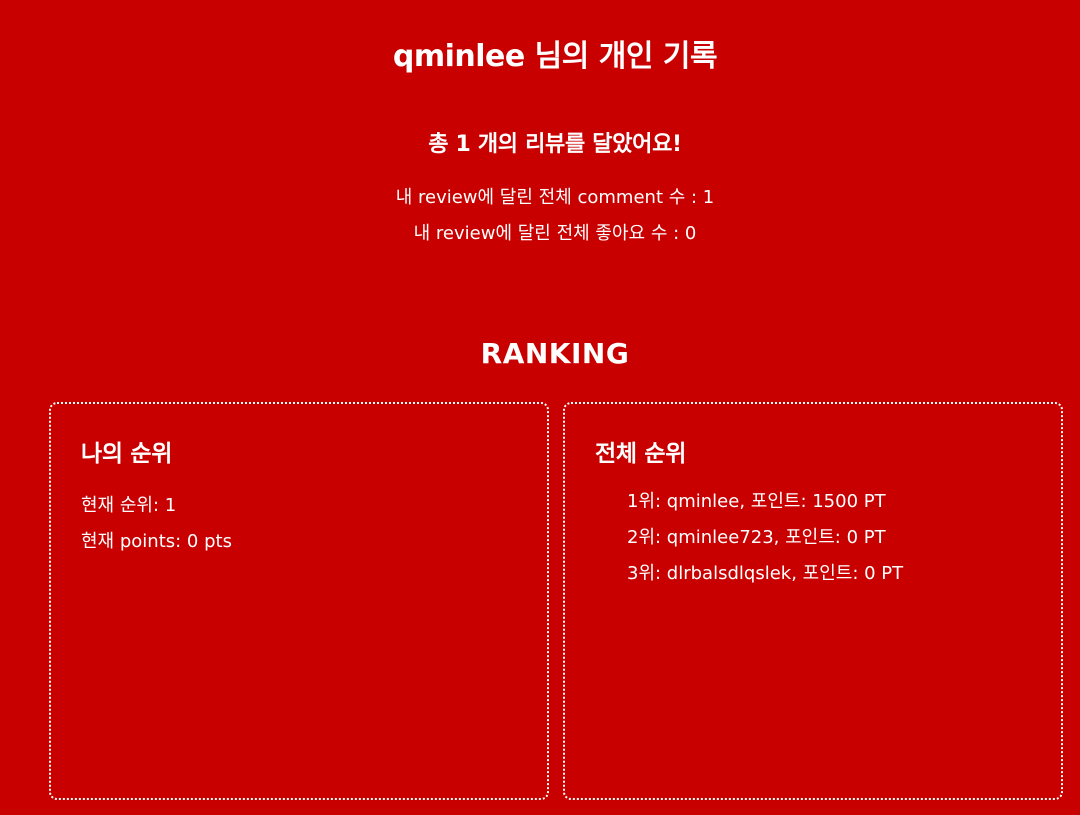  What do you see at coordinates (129, 505) in the screenshot?
I see `current-rank-text: 현재 순위: 1` at bounding box center [129, 505].